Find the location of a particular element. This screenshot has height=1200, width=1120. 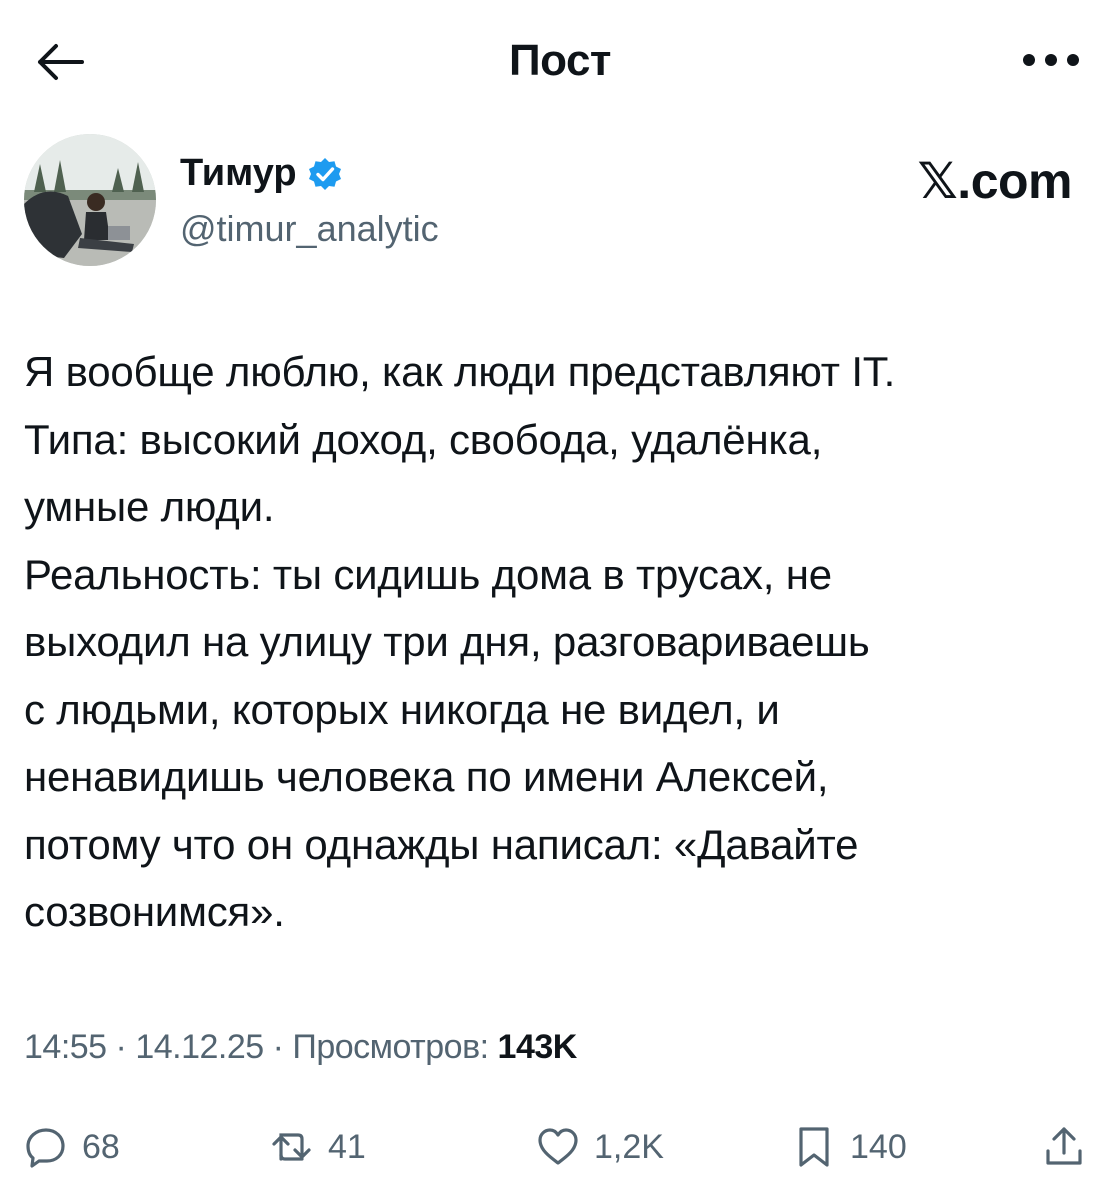

top-bar: Пост is located at coordinates (560, 60).